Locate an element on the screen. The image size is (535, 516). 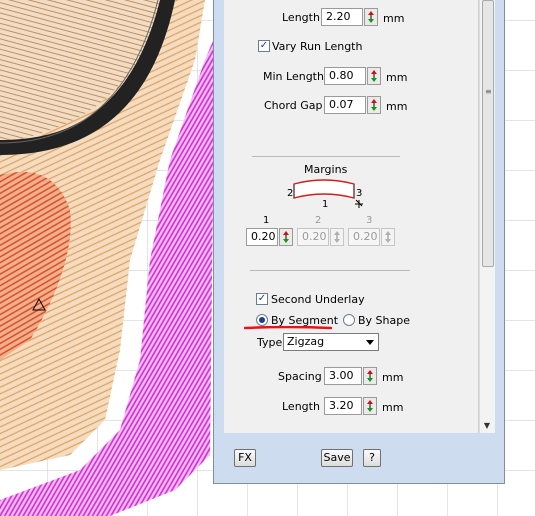
underlay-length-input: 3.20 is located at coordinates (343, 406).